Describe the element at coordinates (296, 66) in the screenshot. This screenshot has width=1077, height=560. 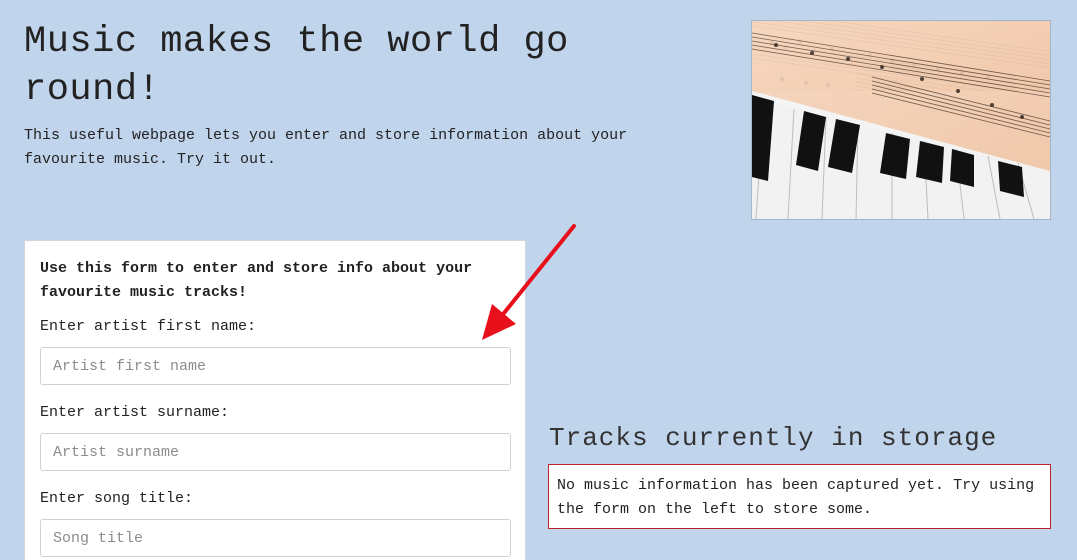
I see `page-title: Music makes the world go round!` at that location.